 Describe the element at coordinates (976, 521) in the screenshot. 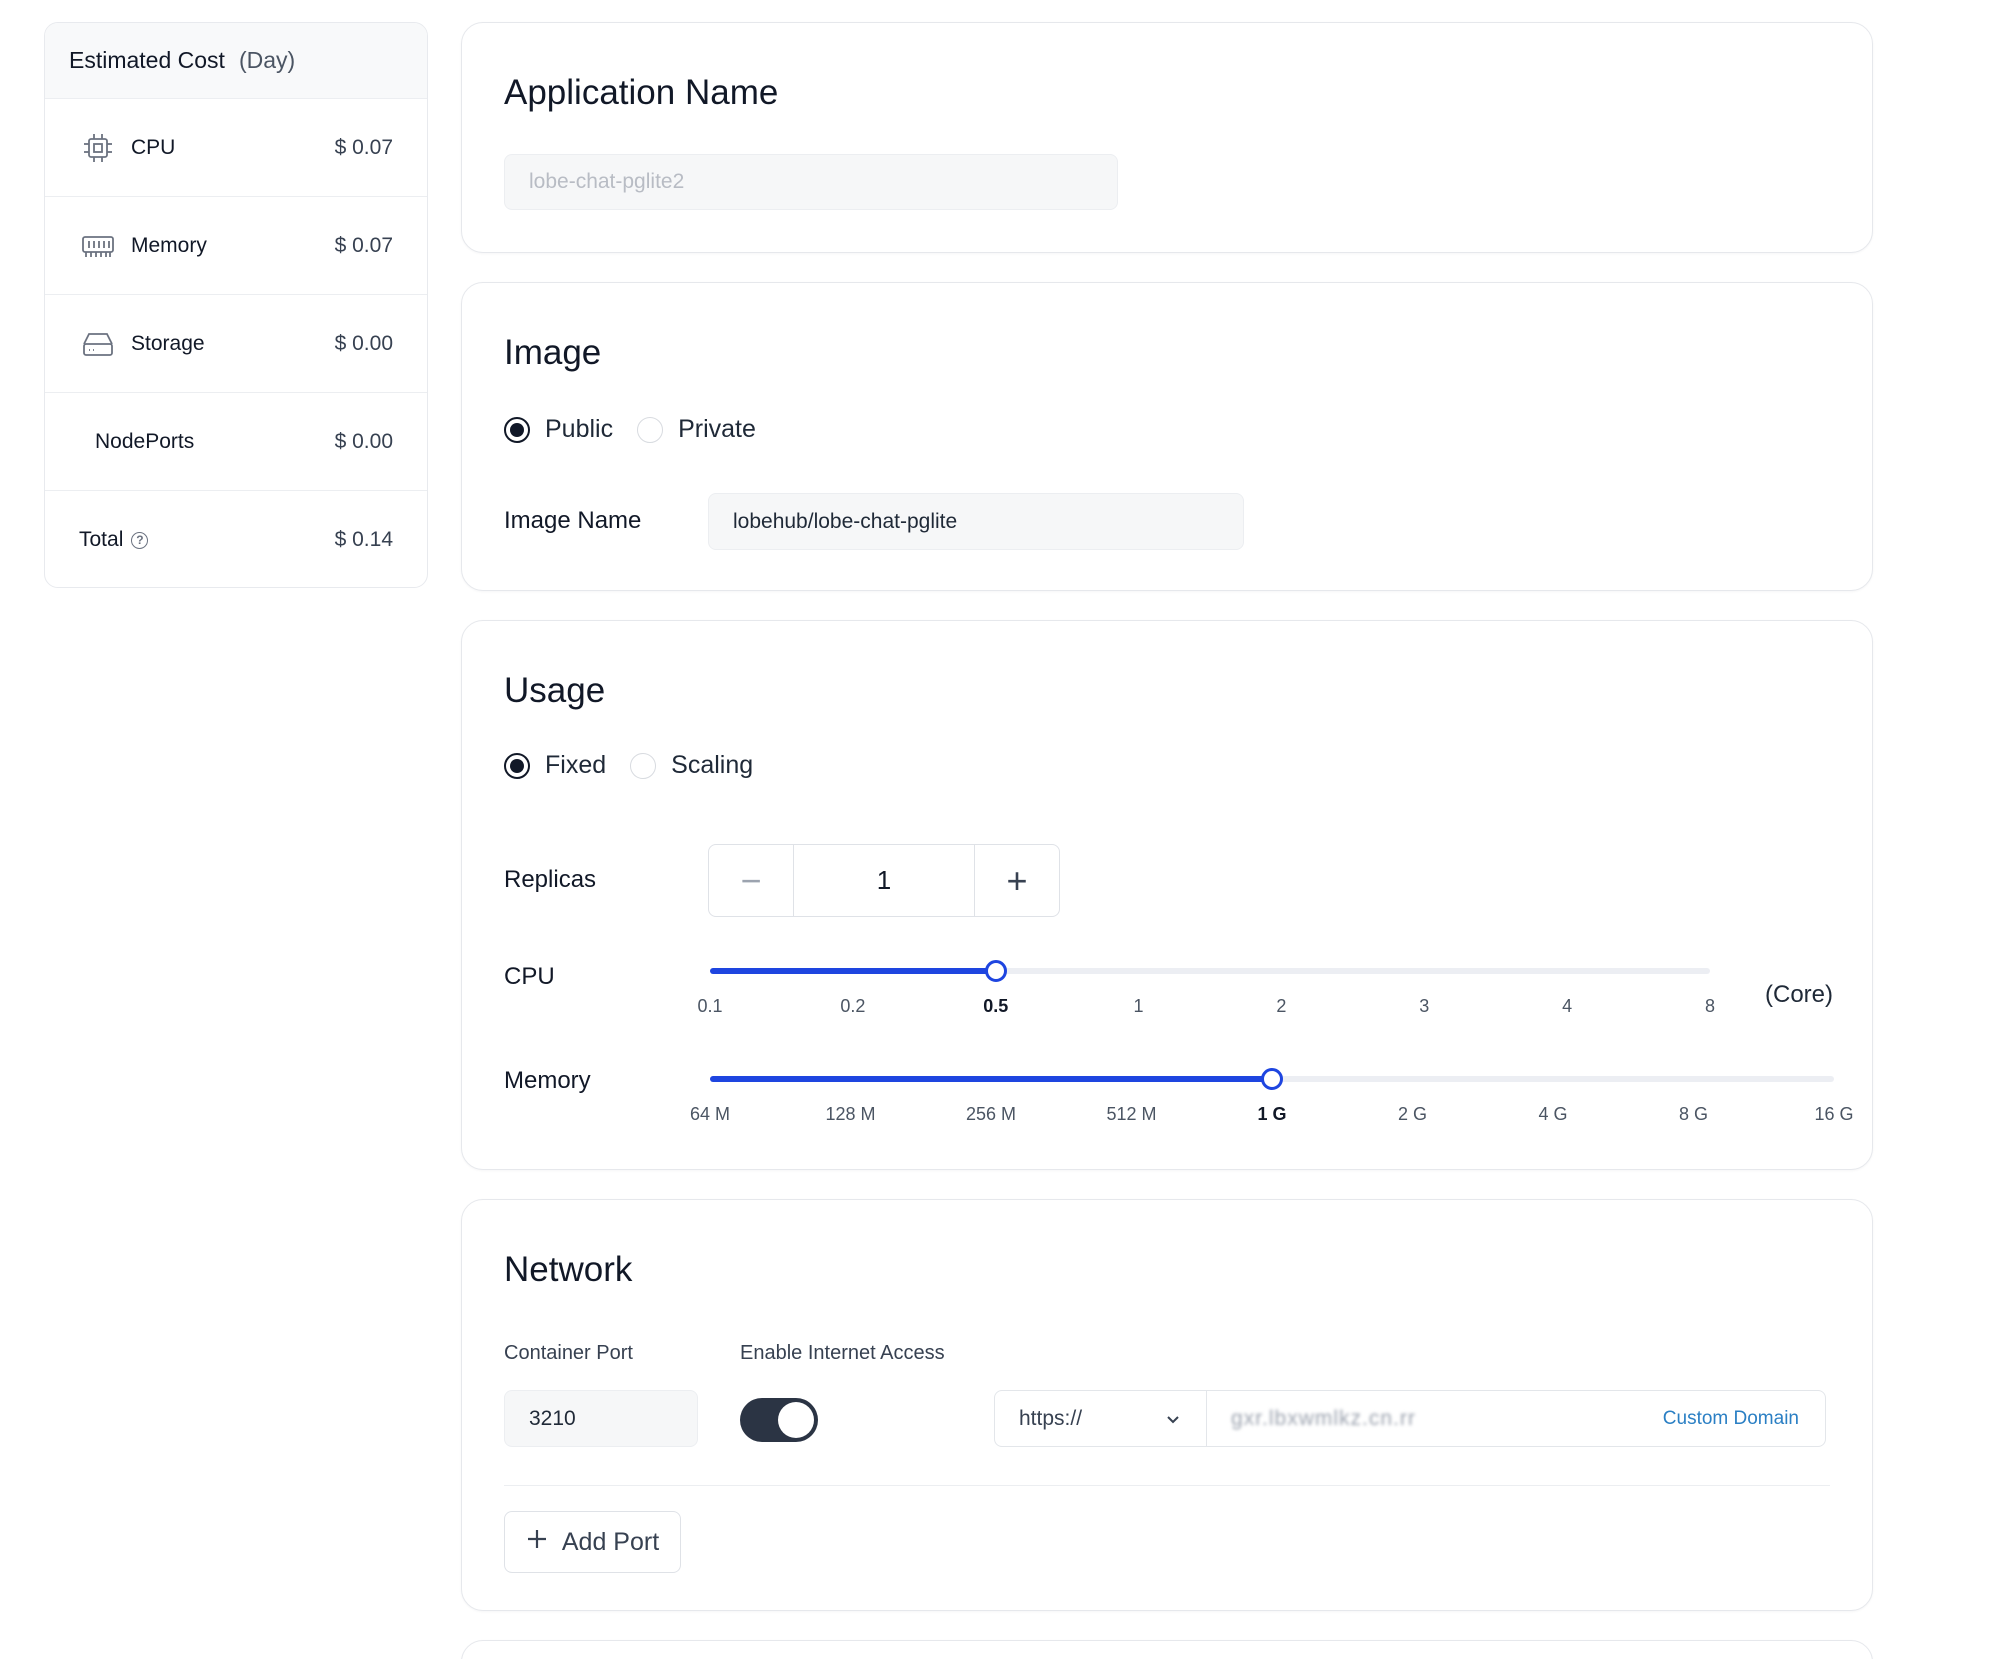

I see `image-name-input: lobehub/lobe-chat-pglite` at that location.